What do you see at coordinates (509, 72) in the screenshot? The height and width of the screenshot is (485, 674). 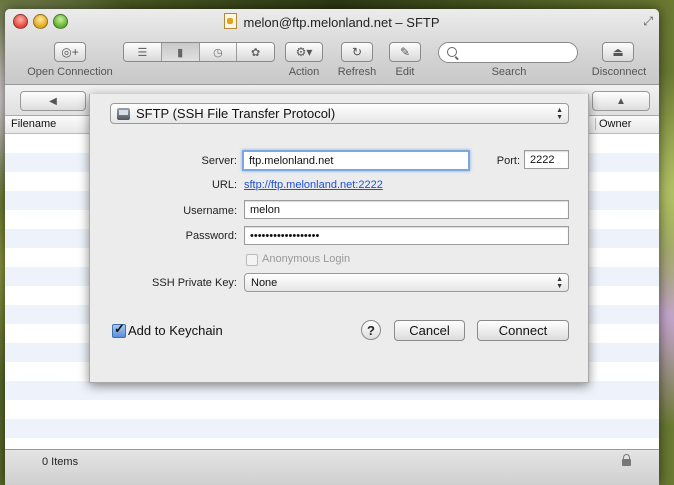 I see `search-label: Search` at bounding box center [509, 72].